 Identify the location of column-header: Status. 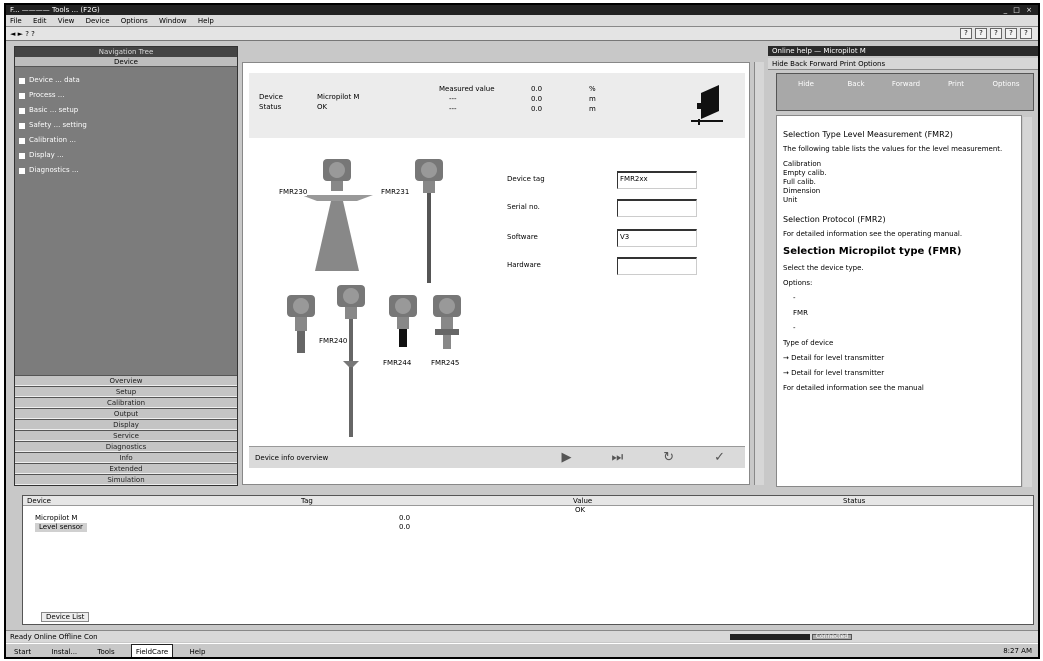
(854, 501).